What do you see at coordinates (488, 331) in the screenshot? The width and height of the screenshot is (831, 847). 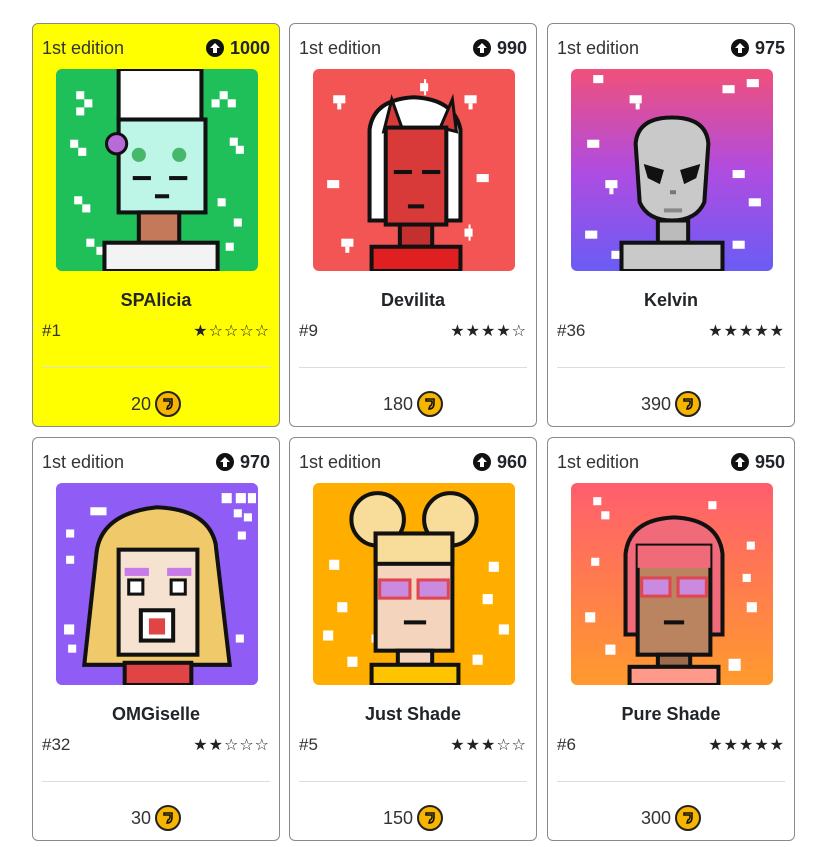 I see `star-rating: ★★★★☆` at bounding box center [488, 331].